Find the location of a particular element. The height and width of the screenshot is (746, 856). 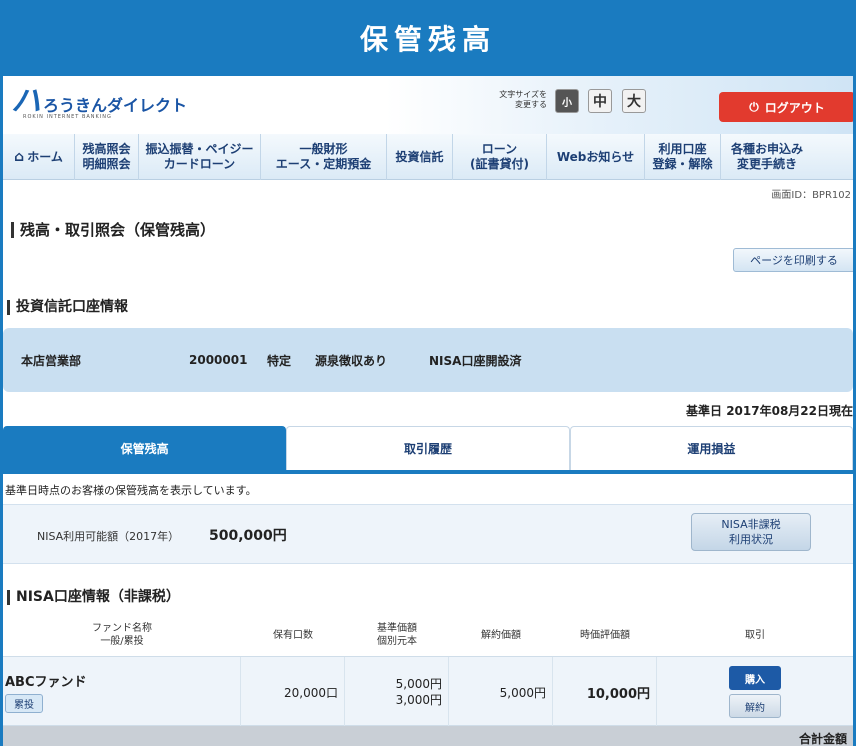

header-units: 保有口数 is located at coordinates (293, 635).